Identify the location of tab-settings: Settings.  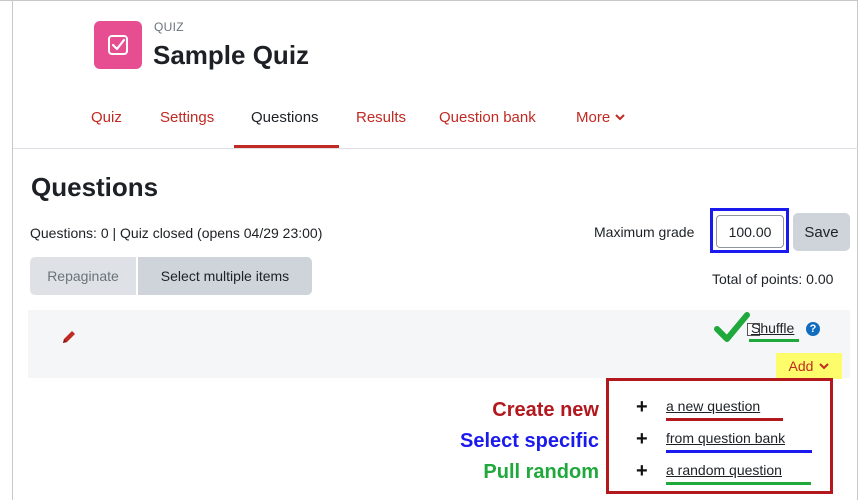
(187, 117).